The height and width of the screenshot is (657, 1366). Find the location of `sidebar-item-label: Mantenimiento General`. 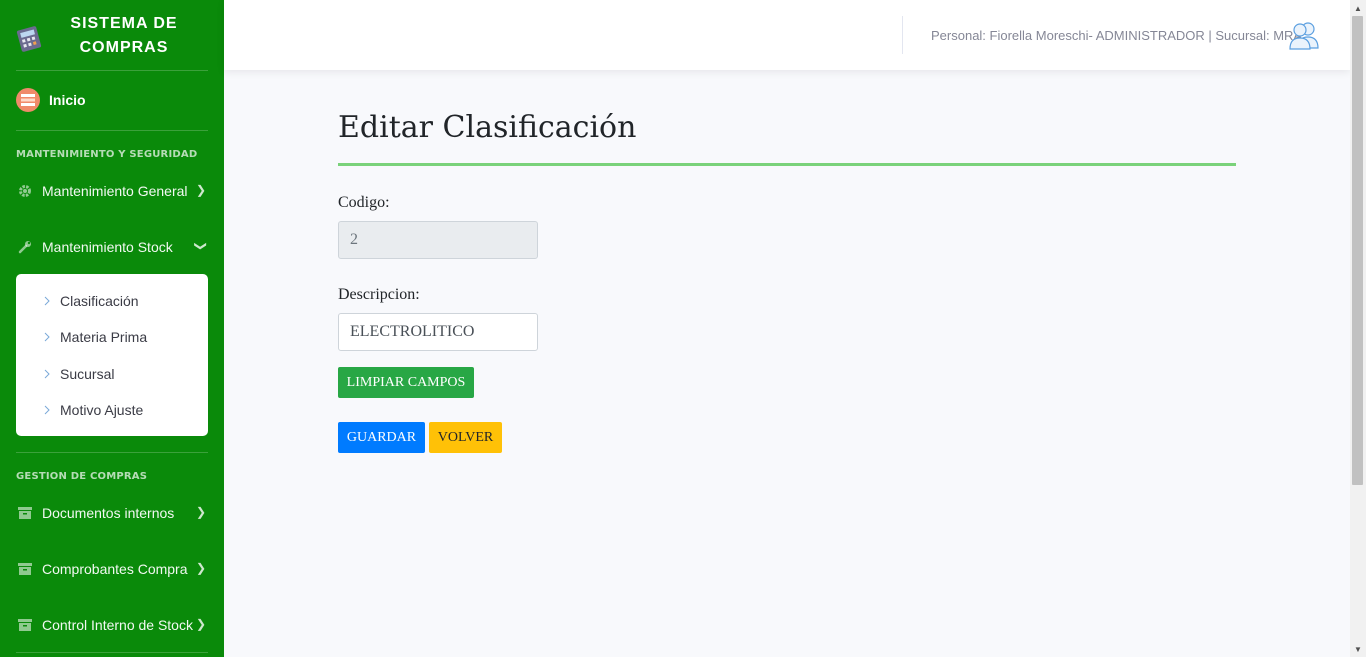

sidebar-item-label: Mantenimiento General is located at coordinates (115, 191).